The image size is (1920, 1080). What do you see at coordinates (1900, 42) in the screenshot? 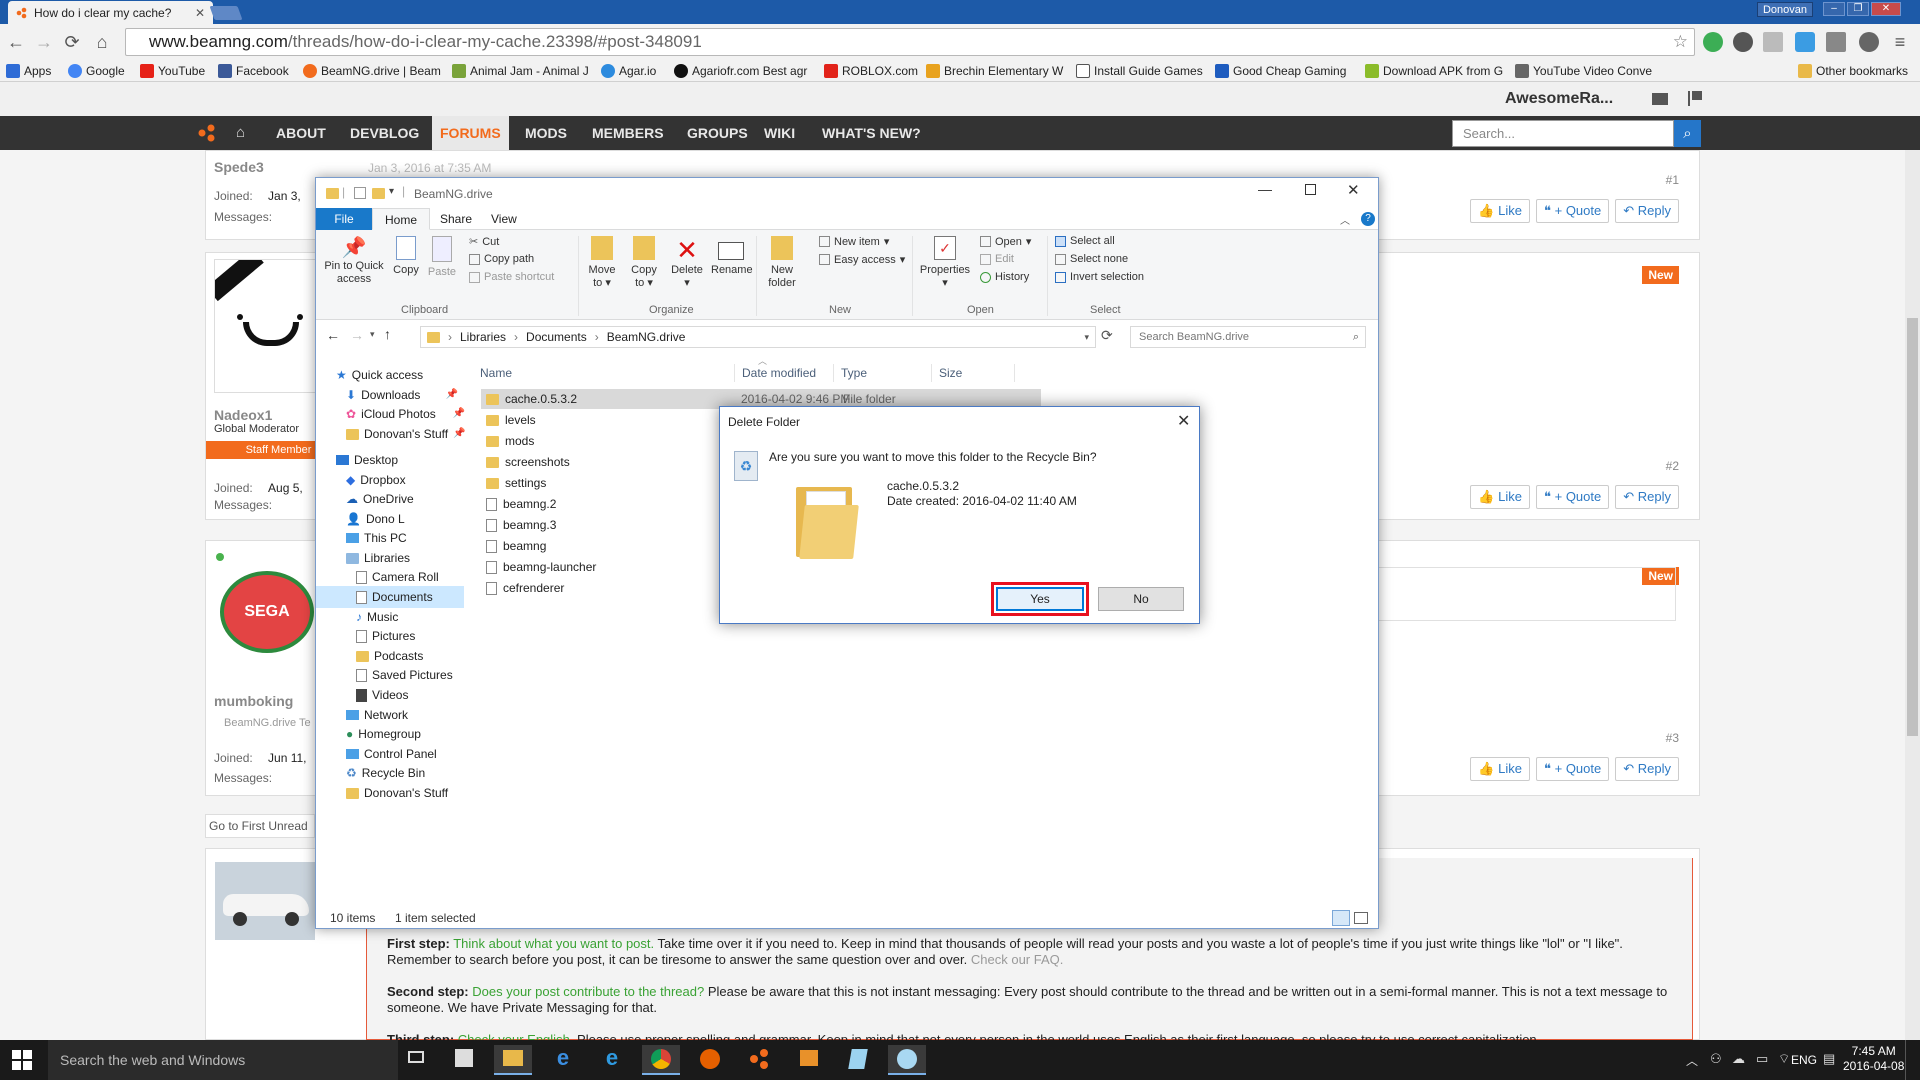
I see `menu-icon: ≡` at bounding box center [1900, 42].